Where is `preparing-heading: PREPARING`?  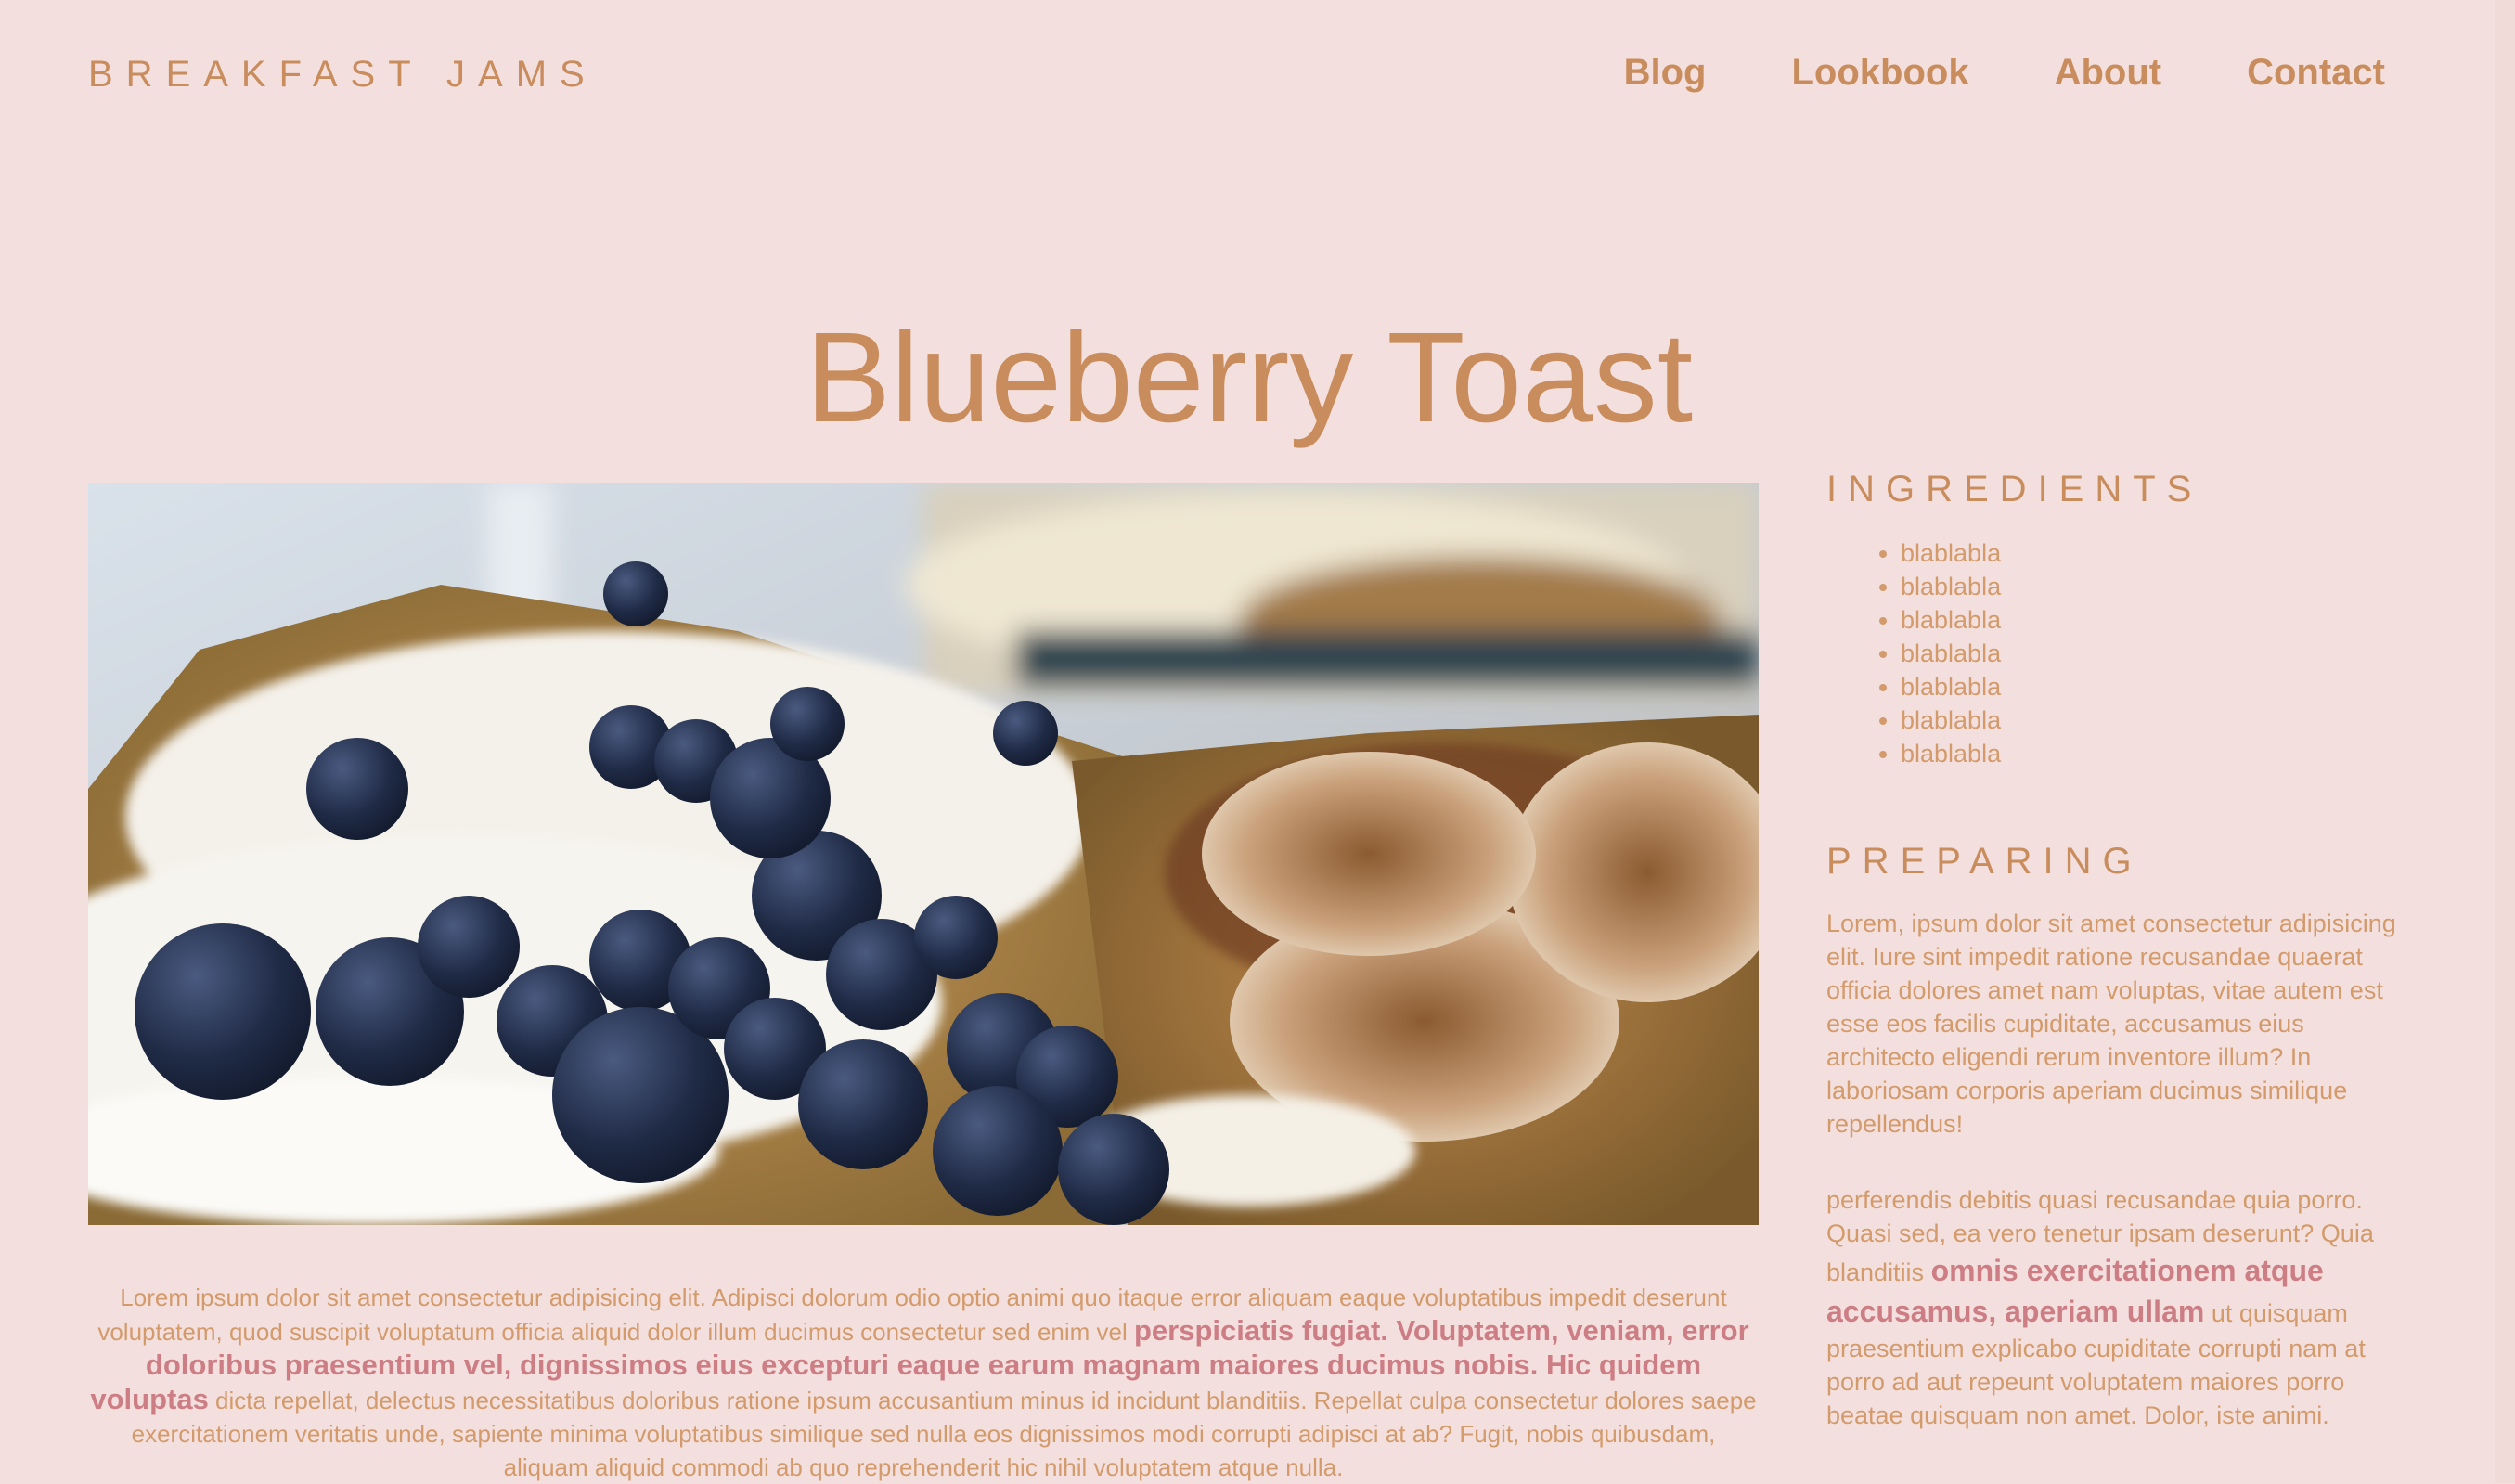 preparing-heading: PREPARING is located at coordinates (1984, 862).